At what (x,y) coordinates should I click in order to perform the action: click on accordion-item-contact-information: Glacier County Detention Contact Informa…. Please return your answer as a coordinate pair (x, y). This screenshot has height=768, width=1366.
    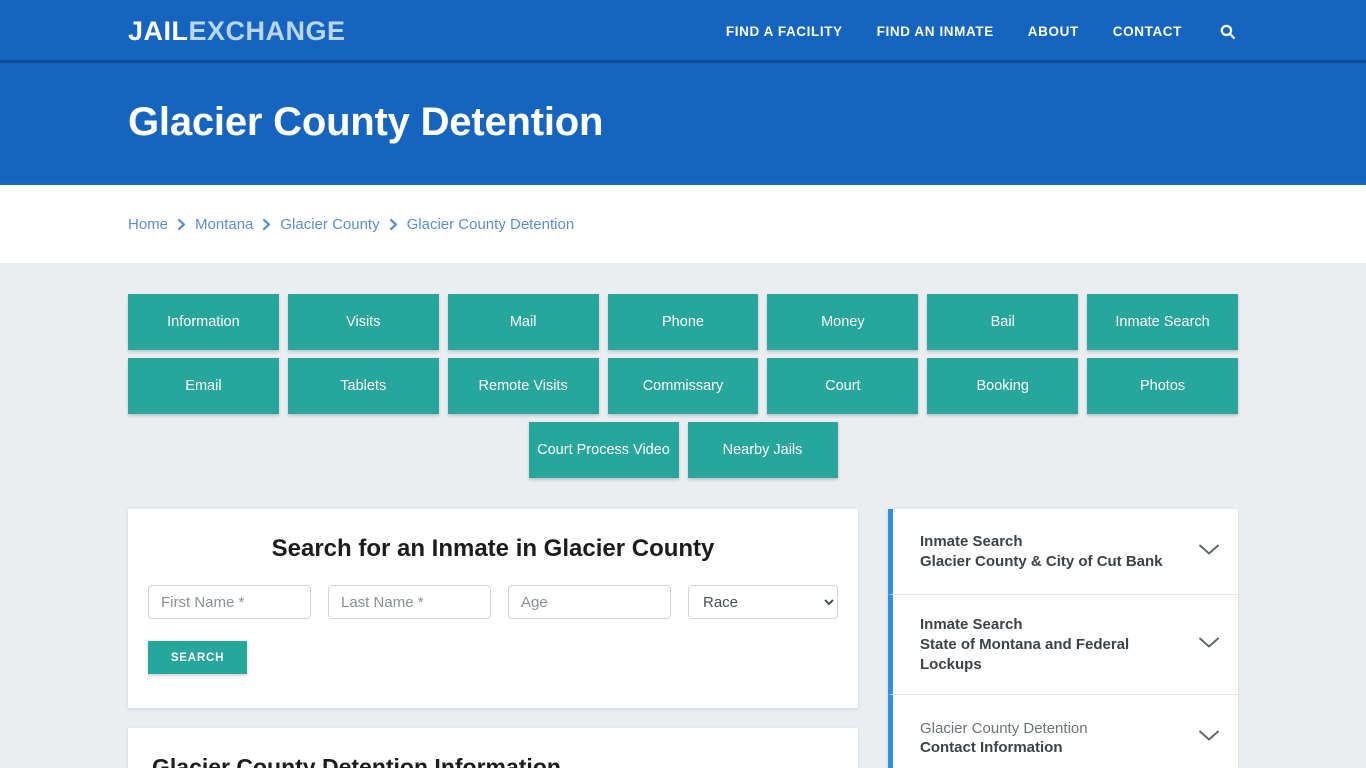
    Looking at the image, I should click on (1063, 731).